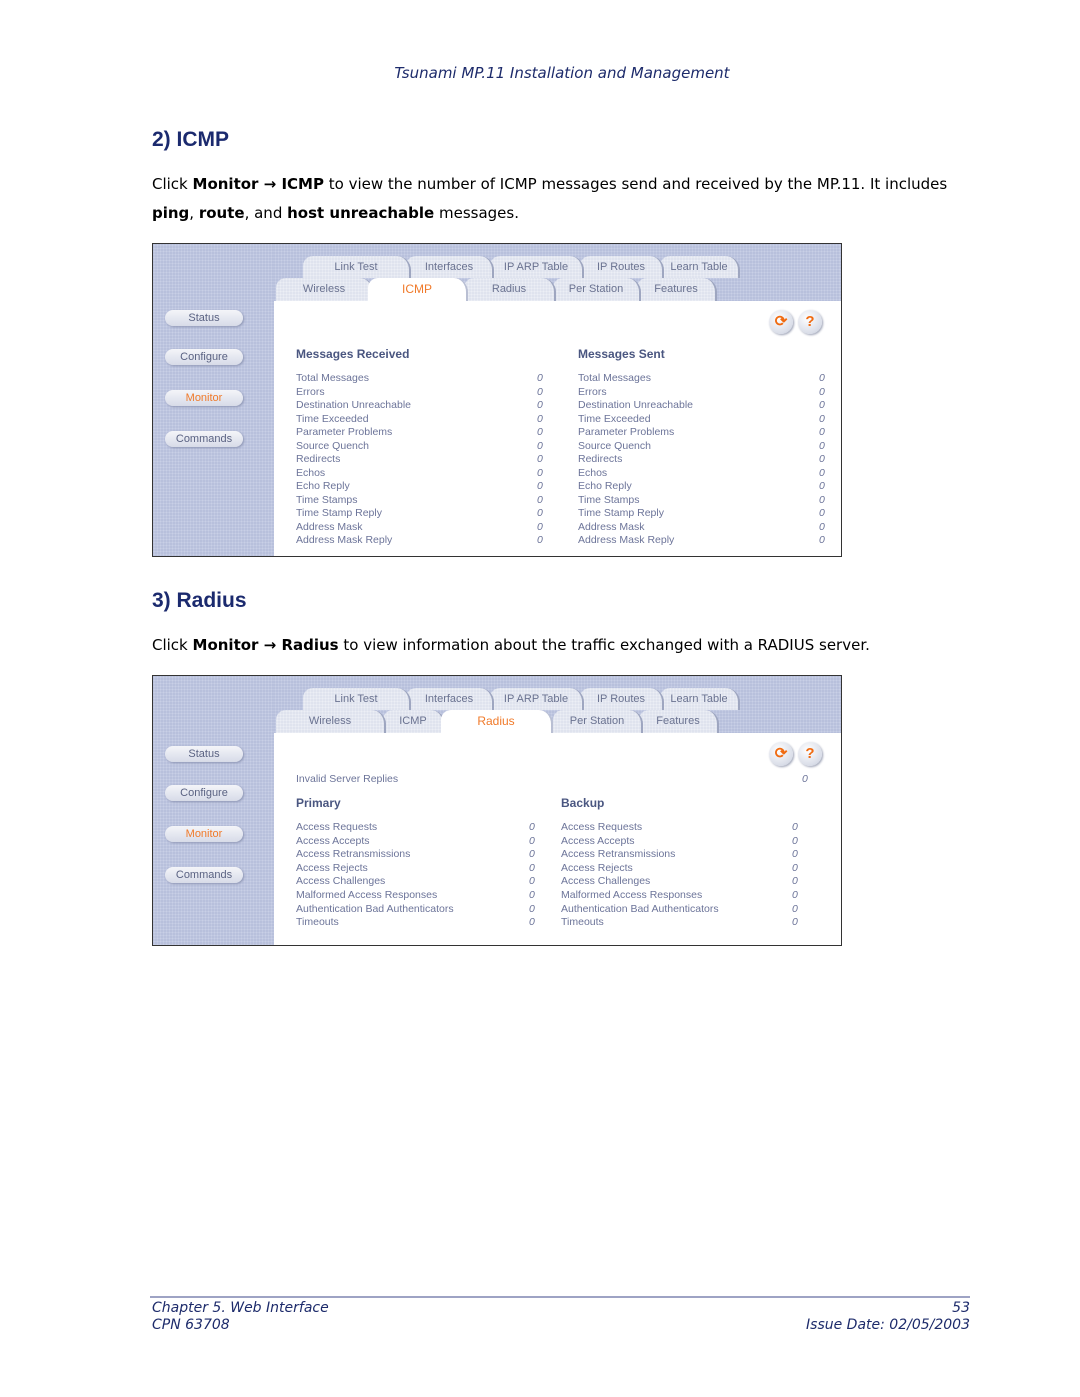  Describe the element at coordinates (583, 803) in the screenshot. I see `backup-title: Backup` at that location.